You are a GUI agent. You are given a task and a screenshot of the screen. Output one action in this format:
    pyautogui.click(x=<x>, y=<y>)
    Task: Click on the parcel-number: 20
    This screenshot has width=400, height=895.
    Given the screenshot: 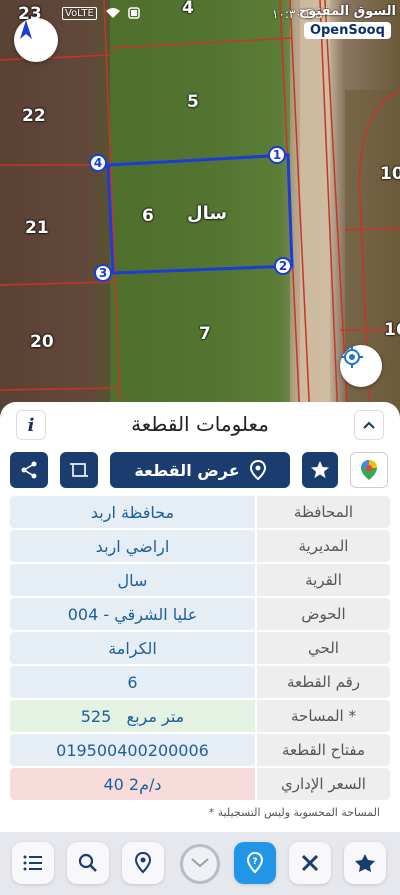 What is the action you would take?
    pyautogui.click(x=42, y=342)
    